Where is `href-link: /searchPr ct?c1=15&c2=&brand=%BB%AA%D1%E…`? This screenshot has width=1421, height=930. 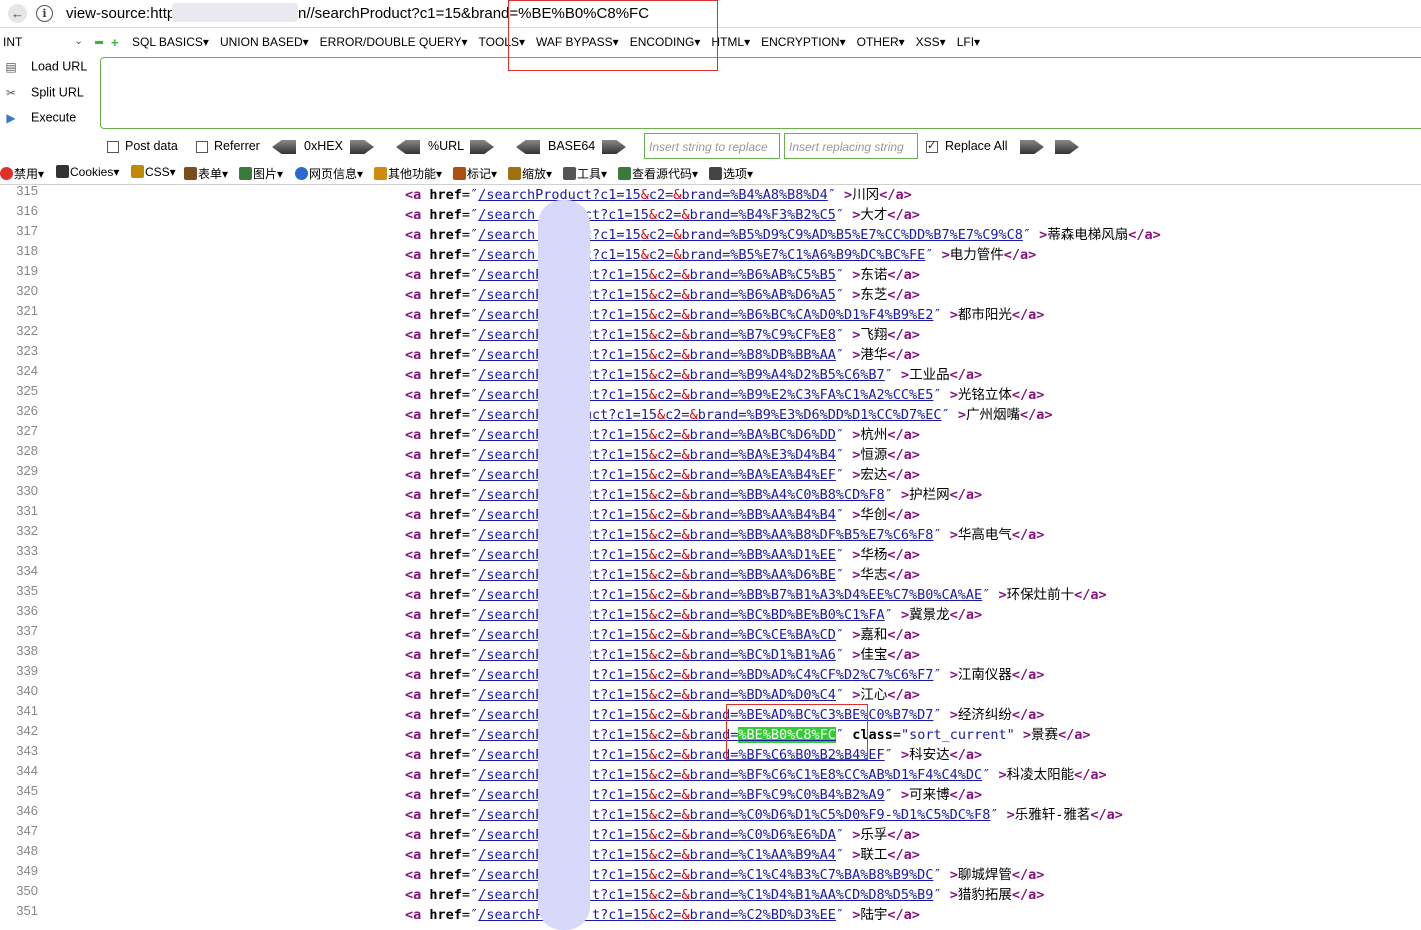
href-link: /searchPr ct?c1=15&c2=&brand=%BB%AA%D1%E… is located at coordinates (657, 555).